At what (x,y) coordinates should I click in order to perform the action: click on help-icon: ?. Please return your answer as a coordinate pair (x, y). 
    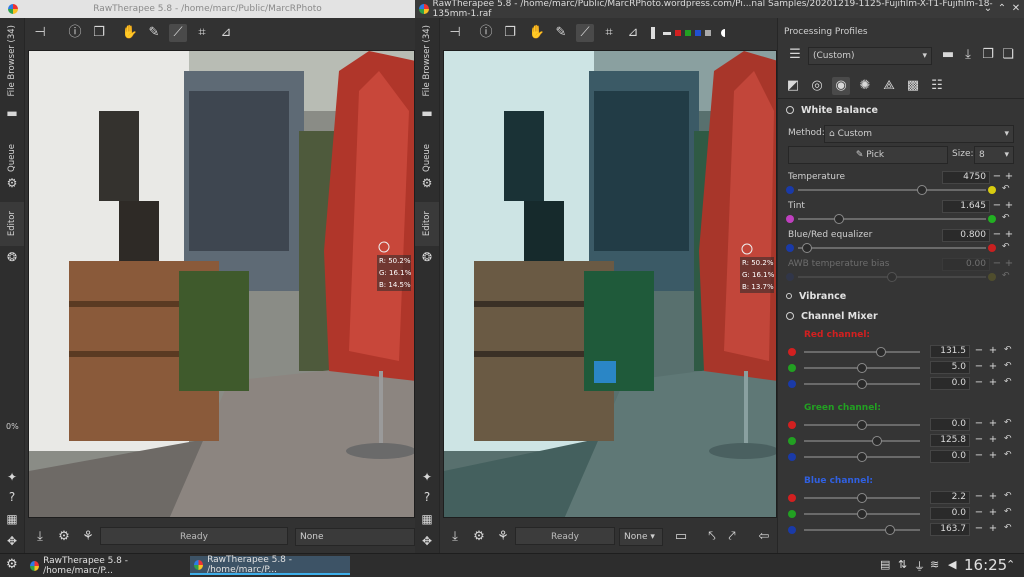
    Looking at the image, I should click on (427, 497).